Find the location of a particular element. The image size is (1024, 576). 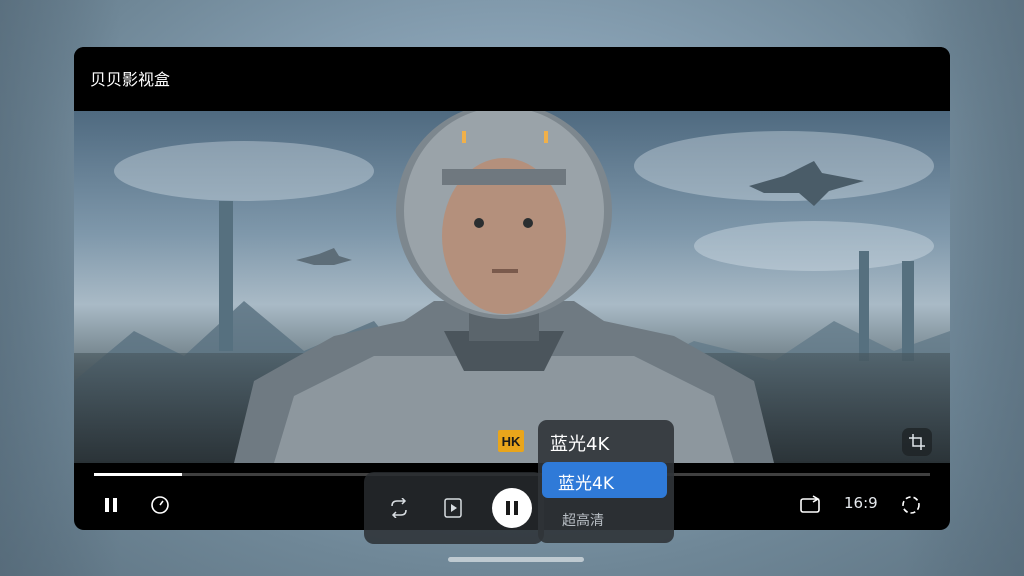

cast-icon is located at coordinates (810, 504).